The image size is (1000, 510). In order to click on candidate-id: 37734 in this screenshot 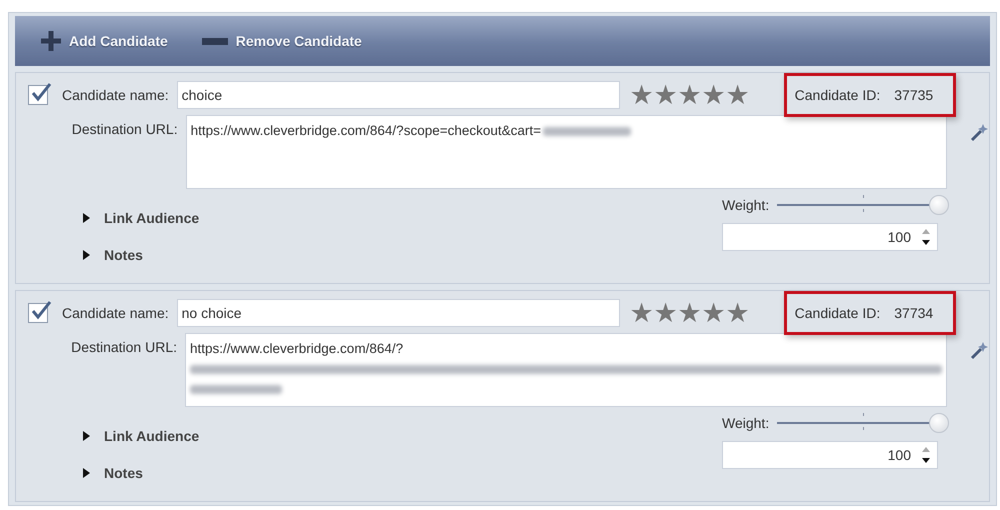, I will do `click(914, 313)`.